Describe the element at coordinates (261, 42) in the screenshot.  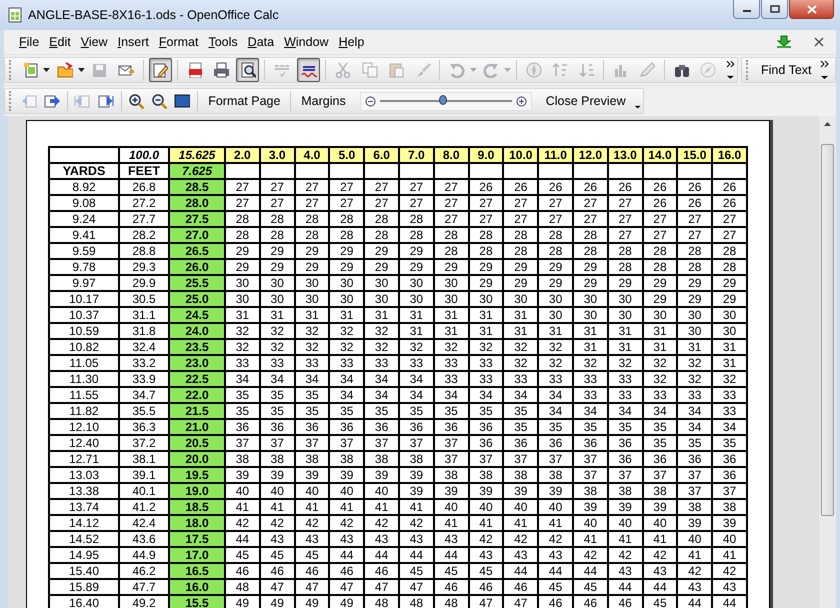
I see `menu-item: Data` at that location.